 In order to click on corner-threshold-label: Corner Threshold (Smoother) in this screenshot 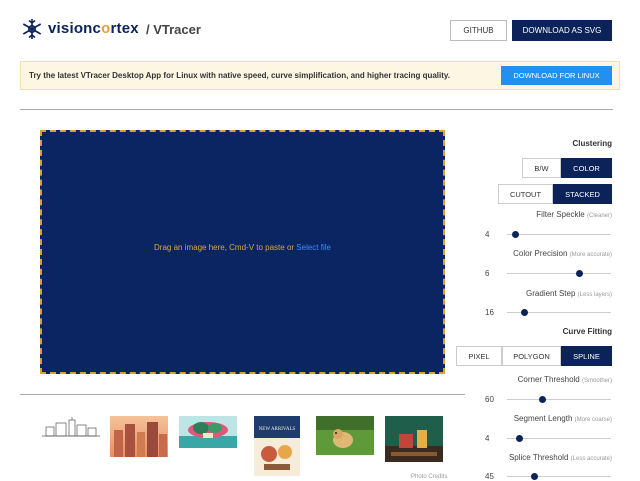, I will do `click(565, 379)`.